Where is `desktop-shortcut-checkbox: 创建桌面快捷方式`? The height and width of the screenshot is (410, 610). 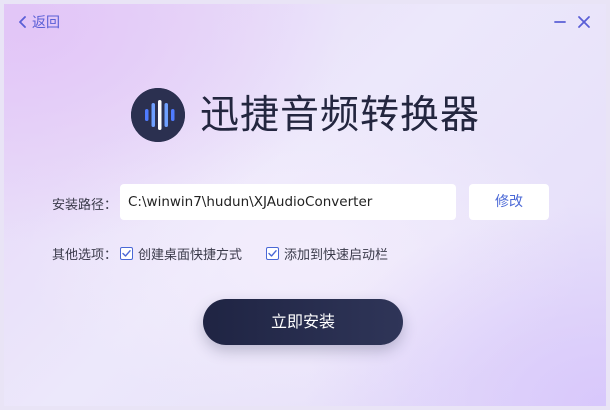 desktop-shortcut-checkbox: 创建桌面快捷方式 is located at coordinates (181, 254).